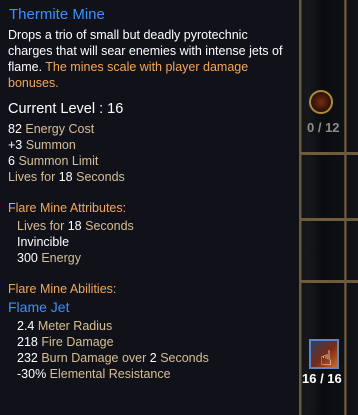 This screenshot has width=358, height=415. Describe the element at coordinates (62, 289) in the screenshot. I see `abilities-header: Flare Mine Abilities:` at that location.